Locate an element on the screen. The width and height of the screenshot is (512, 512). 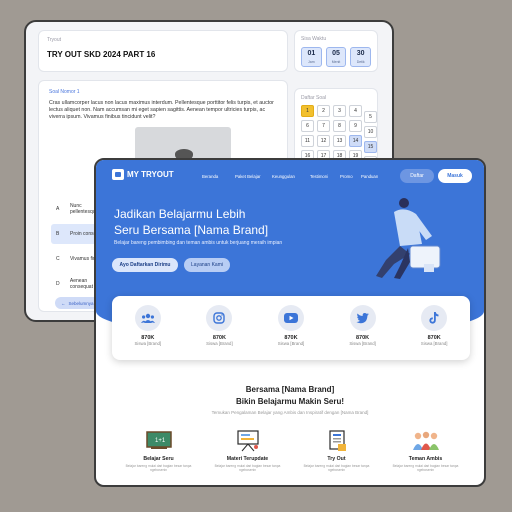
login-button: Masuk is located at coordinates (455, 176).